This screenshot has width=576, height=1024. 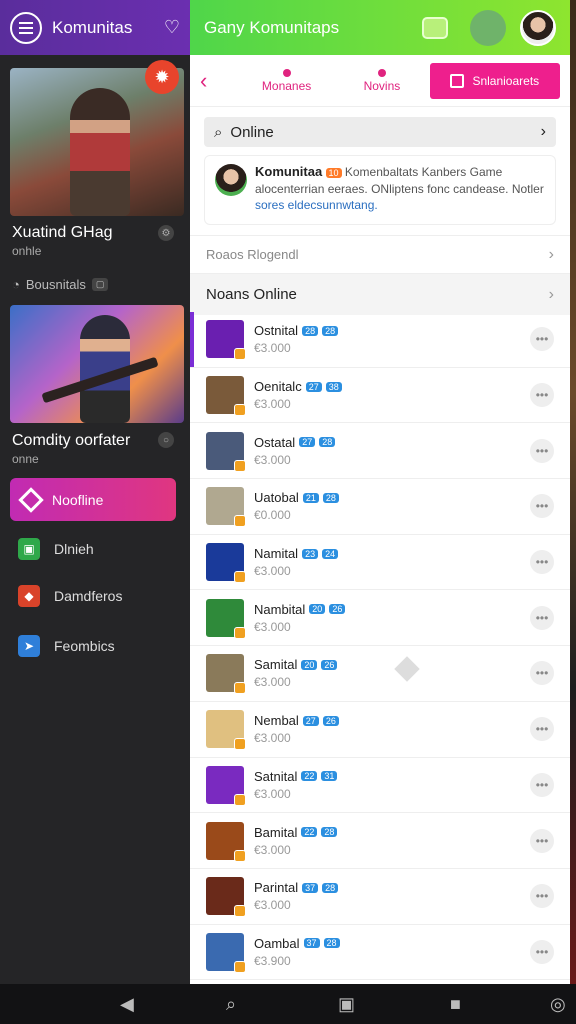 What do you see at coordinates (380, 674) in the screenshot?
I see `list-item: Samital 20 26 €3.000 •••` at bounding box center [380, 674].